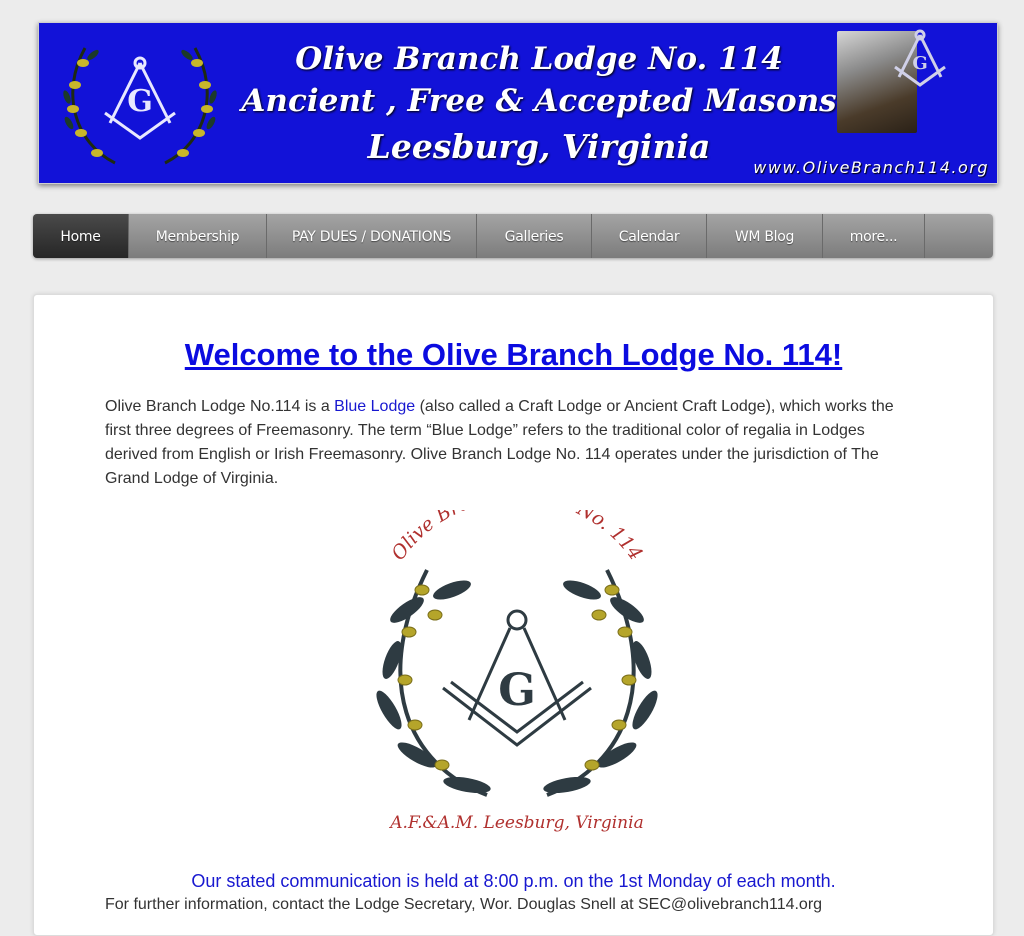 The image size is (1024, 936). I want to click on intro-text-start: Olive Branch Lodge No.114 is a, so click(220, 406).